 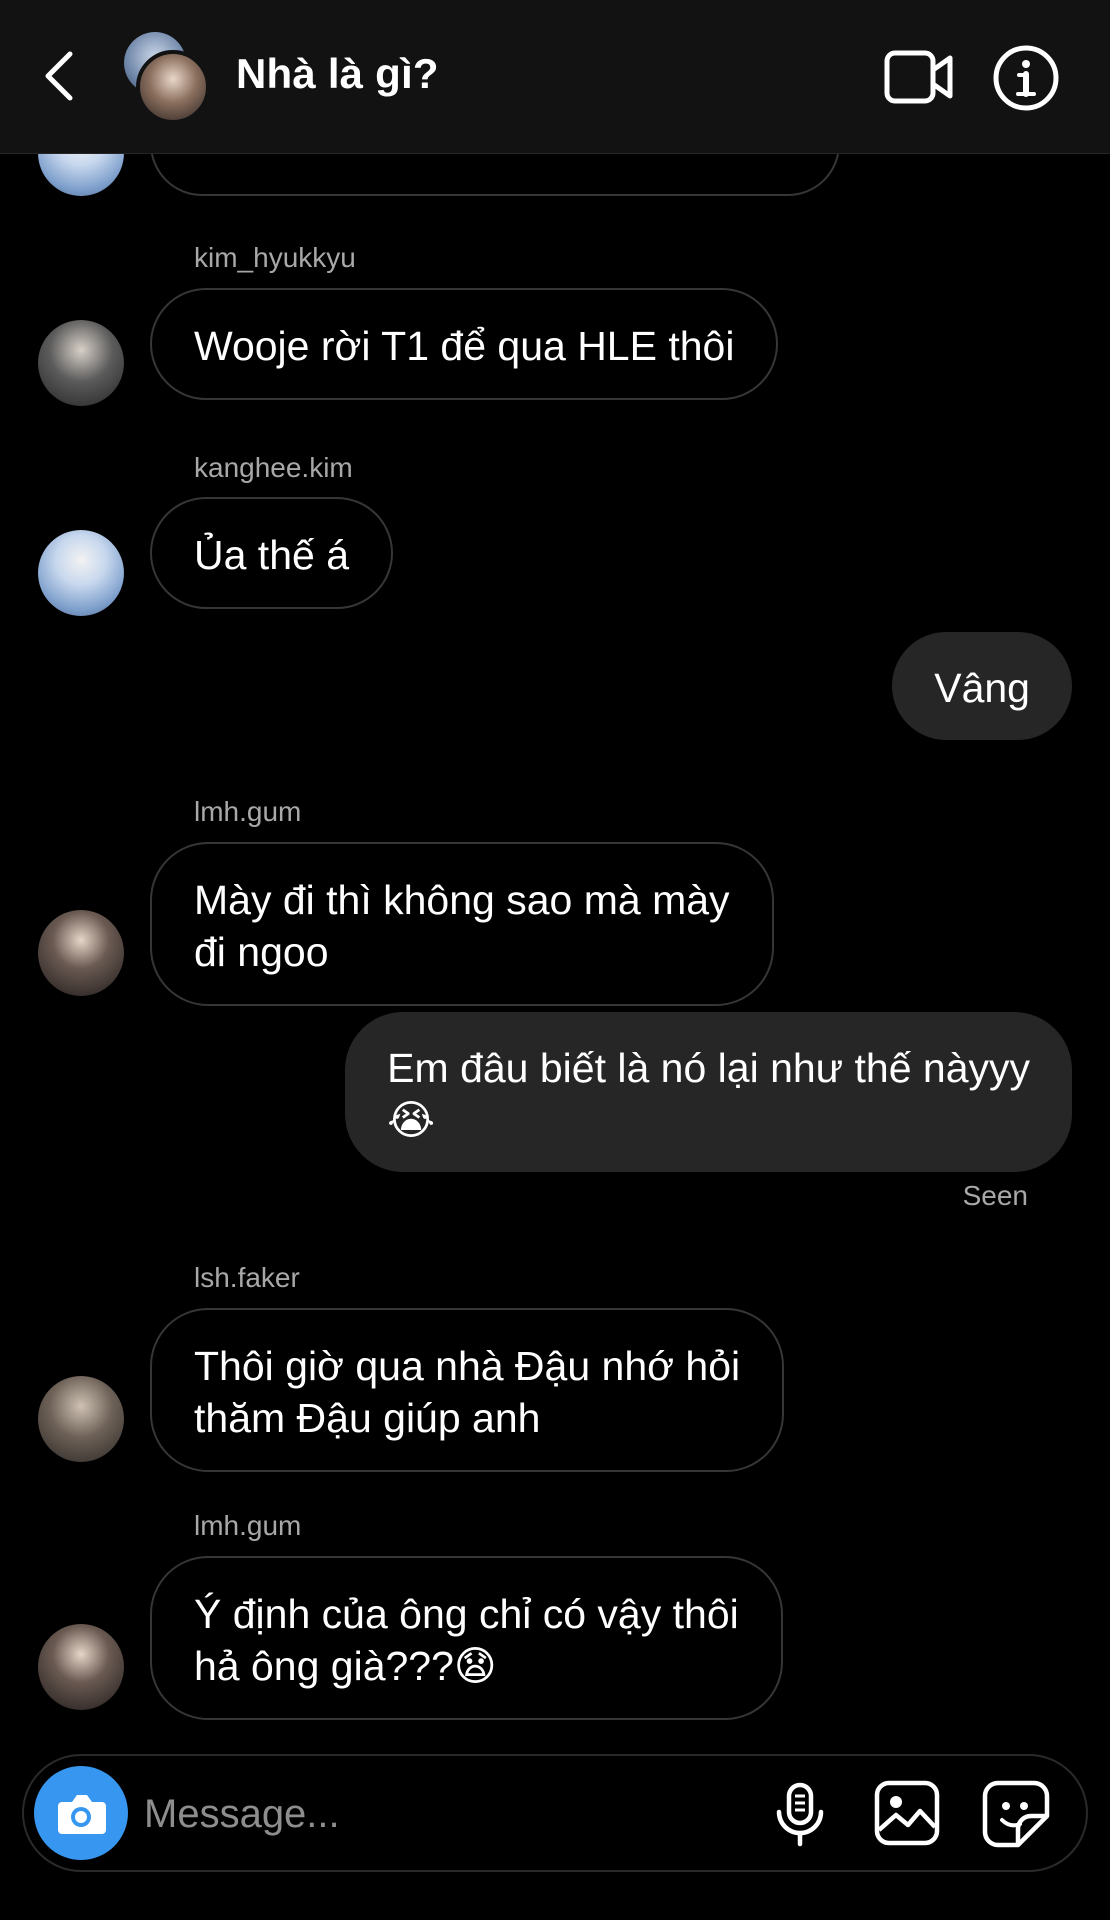 What do you see at coordinates (555, 77) in the screenshot?
I see `chat-header: Nhà là gì?` at bounding box center [555, 77].